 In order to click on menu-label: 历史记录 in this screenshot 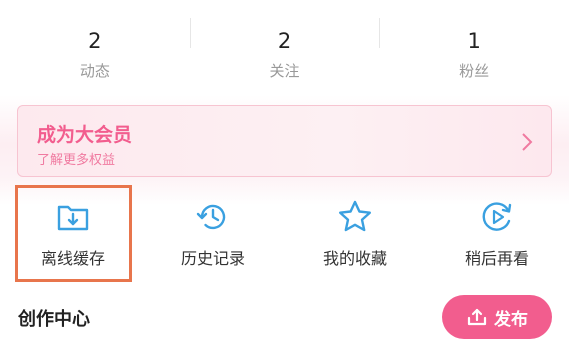, I will do `click(212, 258)`.